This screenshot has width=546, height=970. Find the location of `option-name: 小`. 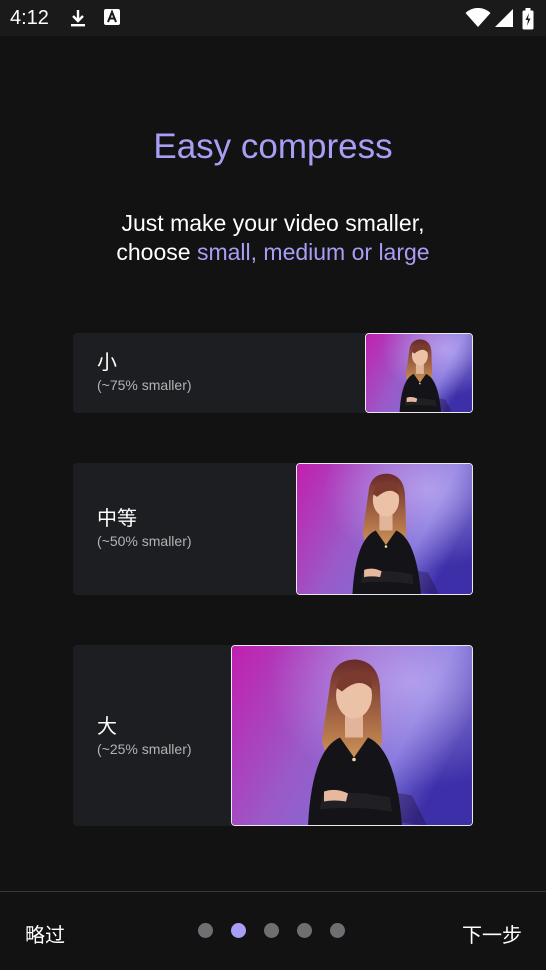

option-name: 小 is located at coordinates (107, 363).